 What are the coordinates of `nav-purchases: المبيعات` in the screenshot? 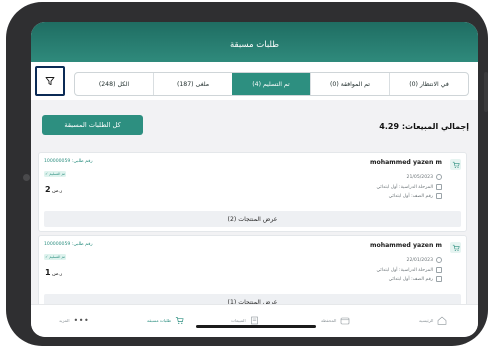 It's located at (245, 320).